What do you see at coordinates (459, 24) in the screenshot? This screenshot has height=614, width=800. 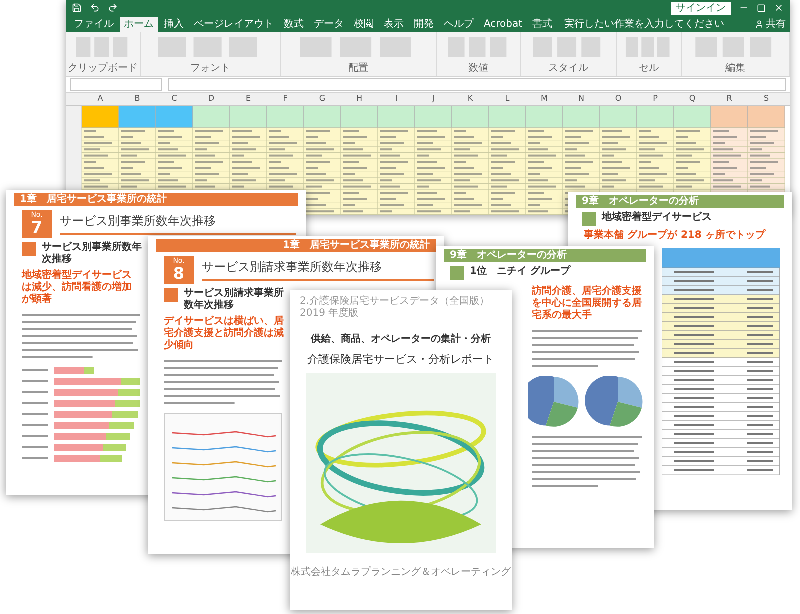 I see `ribbon-tab: ヘルプ` at bounding box center [459, 24].